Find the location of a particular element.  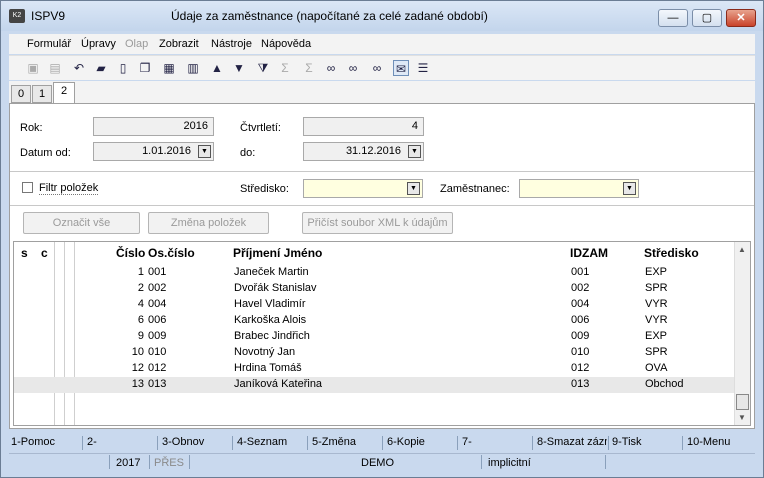

cell-jmeno: Havel Vladimír is located at coordinates (270, 304).